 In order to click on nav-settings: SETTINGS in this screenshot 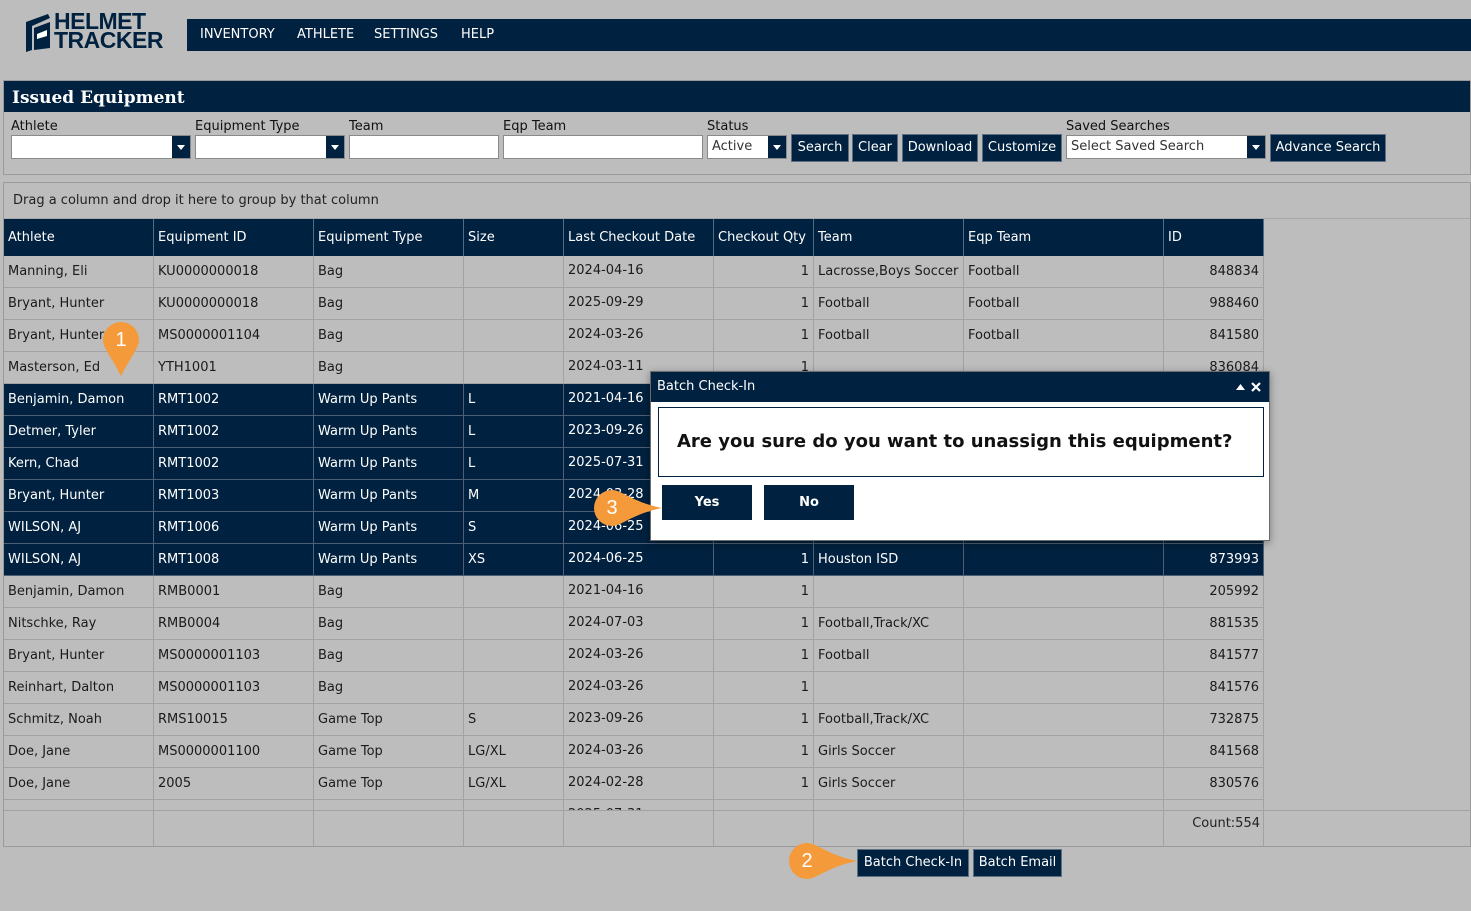, I will do `click(406, 35)`.